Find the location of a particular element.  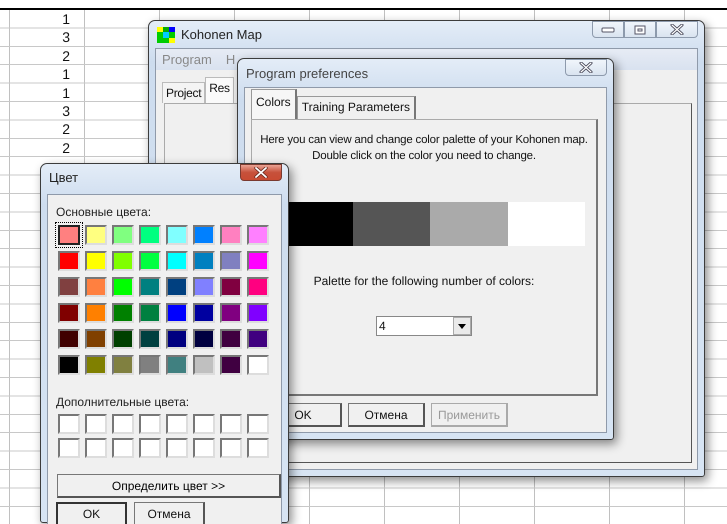

tab: Training Parameters is located at coordinates (356, 107).